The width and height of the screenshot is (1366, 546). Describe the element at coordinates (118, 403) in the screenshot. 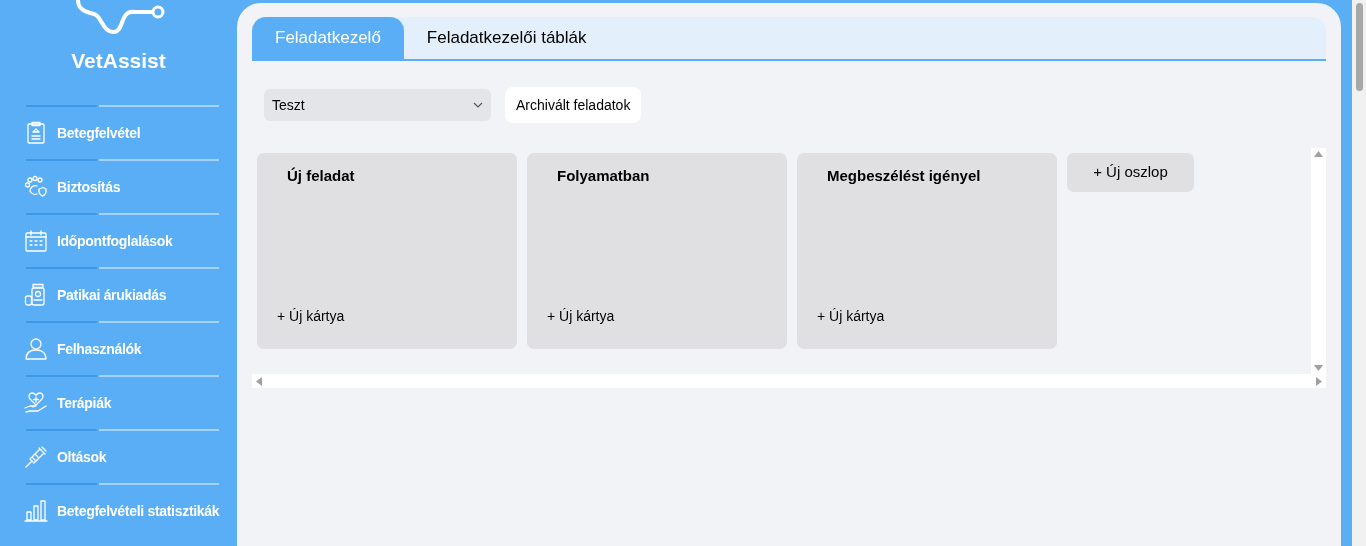

I see `sidebar-item: Terápiák` at that location.